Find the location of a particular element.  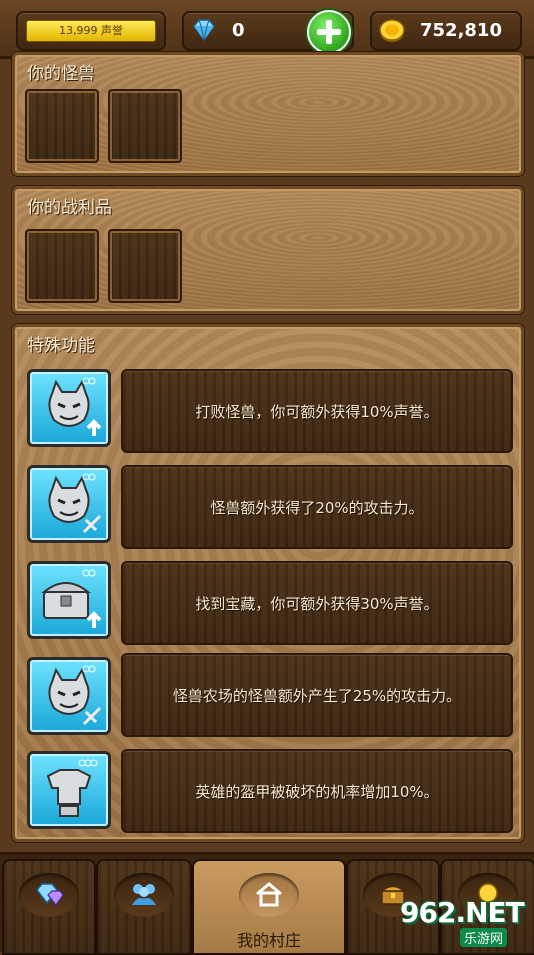

tab-gems is located at coordinates (49, 907).